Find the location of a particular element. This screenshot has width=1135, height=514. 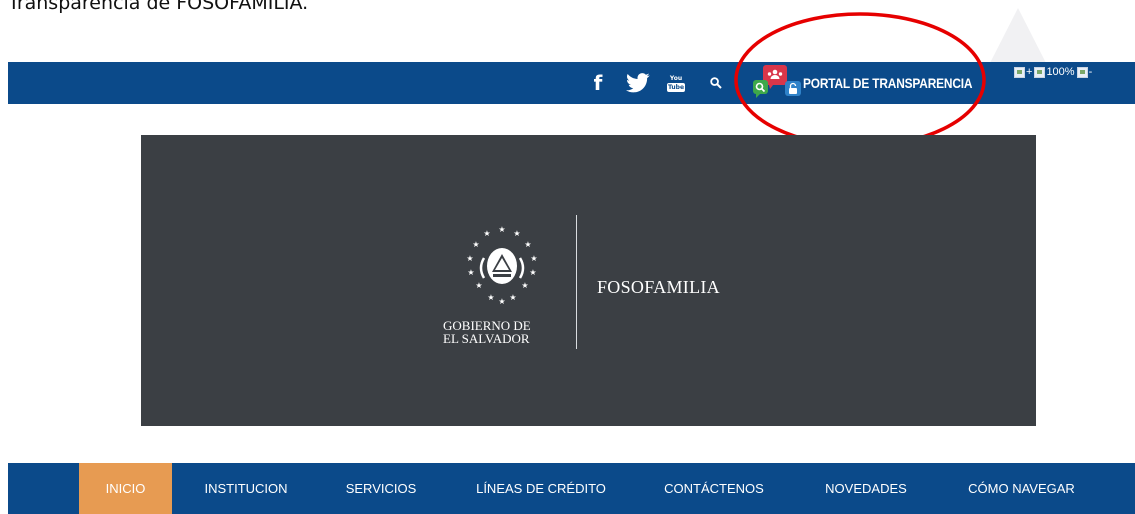

search-icon is located at coordinates (716, 83).